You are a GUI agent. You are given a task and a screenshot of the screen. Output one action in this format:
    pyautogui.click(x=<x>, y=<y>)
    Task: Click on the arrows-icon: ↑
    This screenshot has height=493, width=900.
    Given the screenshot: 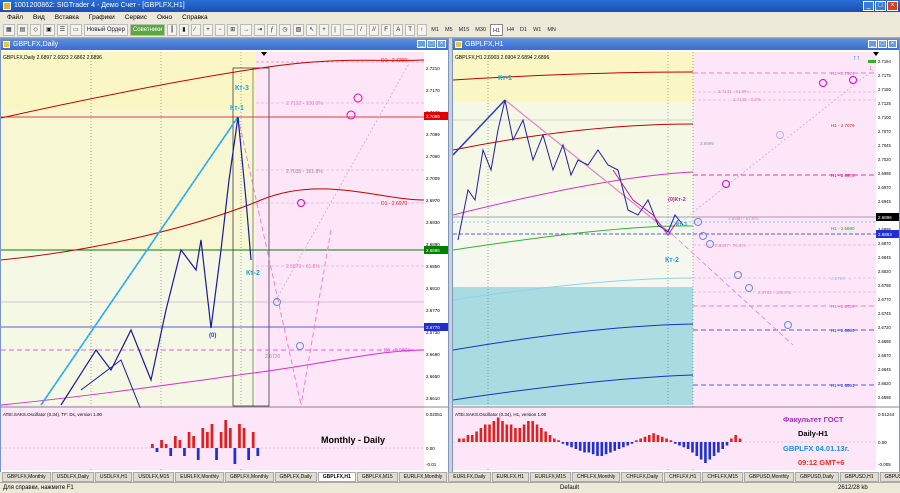 What is the action you would take?
    pyautogui.click(x=422, y=29)
    